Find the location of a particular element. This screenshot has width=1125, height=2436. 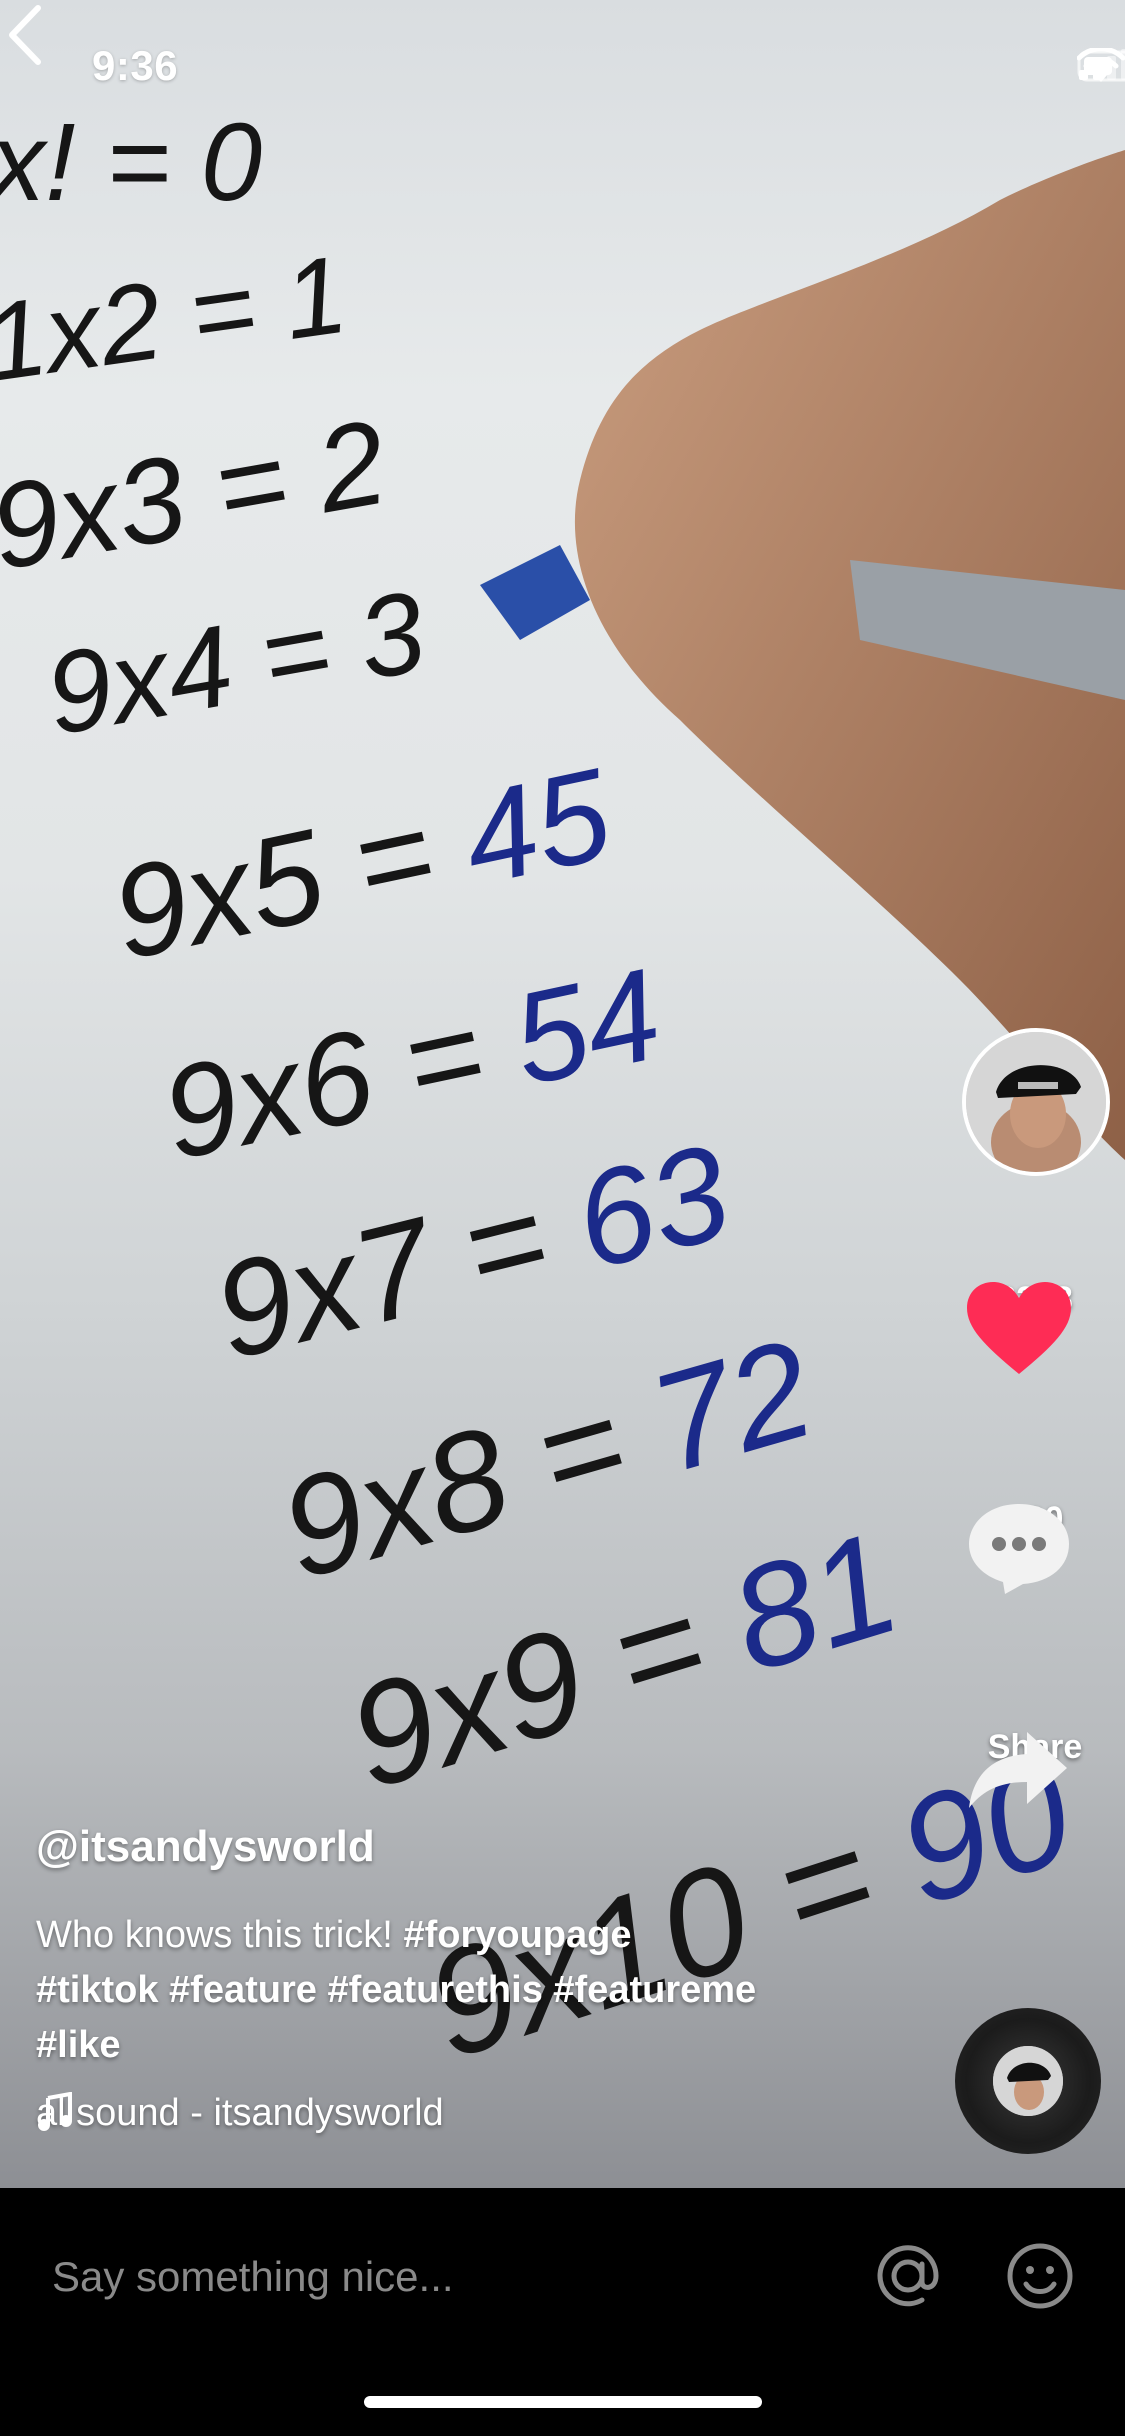

comment-bar is located at coordinates (562, 2312).